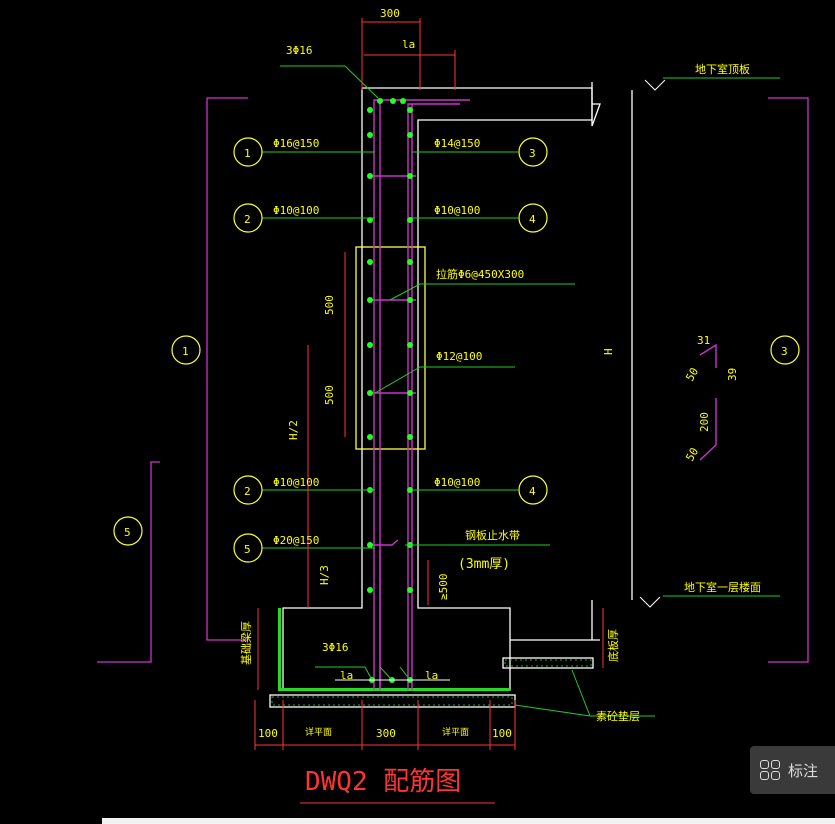 Image resolution: width=835 pixels, height=824 pixels. What do you see at coordinates (324, 575) in the screenshot?
I see `dim-h3: H/3` at bounding box center [324, 575].